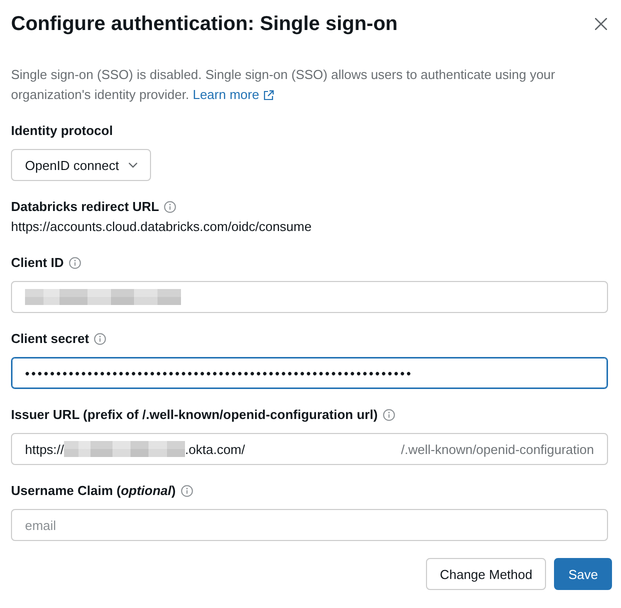  Describe the element at coordinates (93, 491) in the screenshot. I see `field-label: Username Claim (optional)` at that location.